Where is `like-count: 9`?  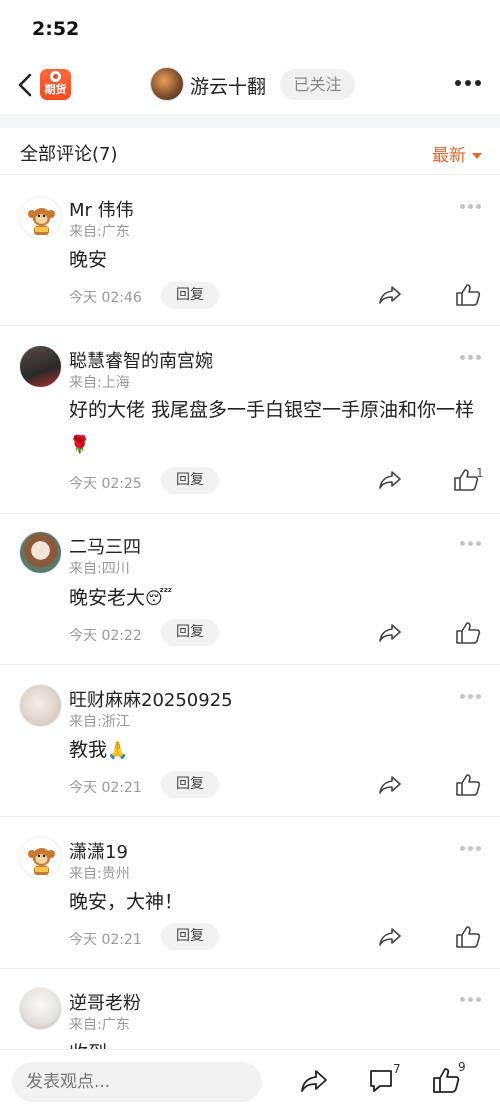
like-count: 9 is located at coordinates (462, 1067).